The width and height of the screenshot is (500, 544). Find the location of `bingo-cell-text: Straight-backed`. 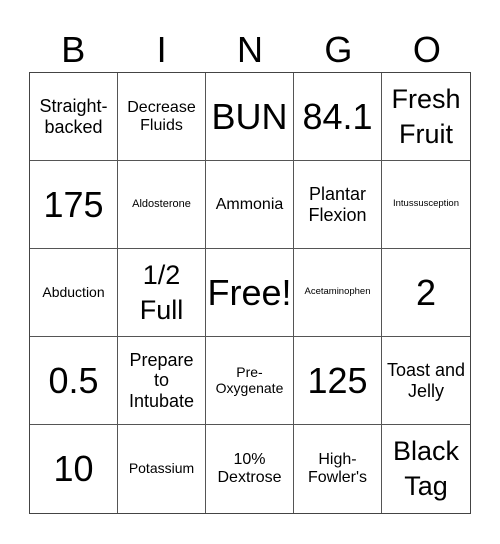

bingo-cell-text: Straight-backed is located at coordinates (73, 116).